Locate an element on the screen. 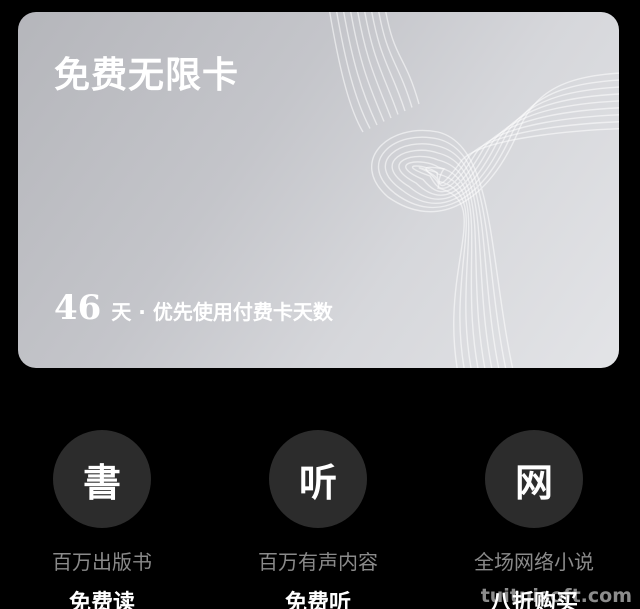 Image resolution: width=640 pixels, height=609 pixels. feature-web-novels-subtitle: 全场网络小说 is located at coordinates (534, 562).